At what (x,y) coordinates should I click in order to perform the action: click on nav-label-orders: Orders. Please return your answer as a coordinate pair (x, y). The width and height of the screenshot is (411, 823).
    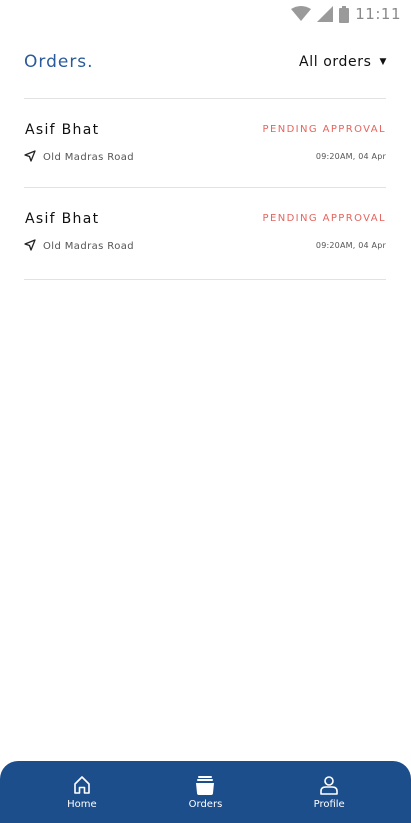
    Looking at the image, I should click on (205, 804).